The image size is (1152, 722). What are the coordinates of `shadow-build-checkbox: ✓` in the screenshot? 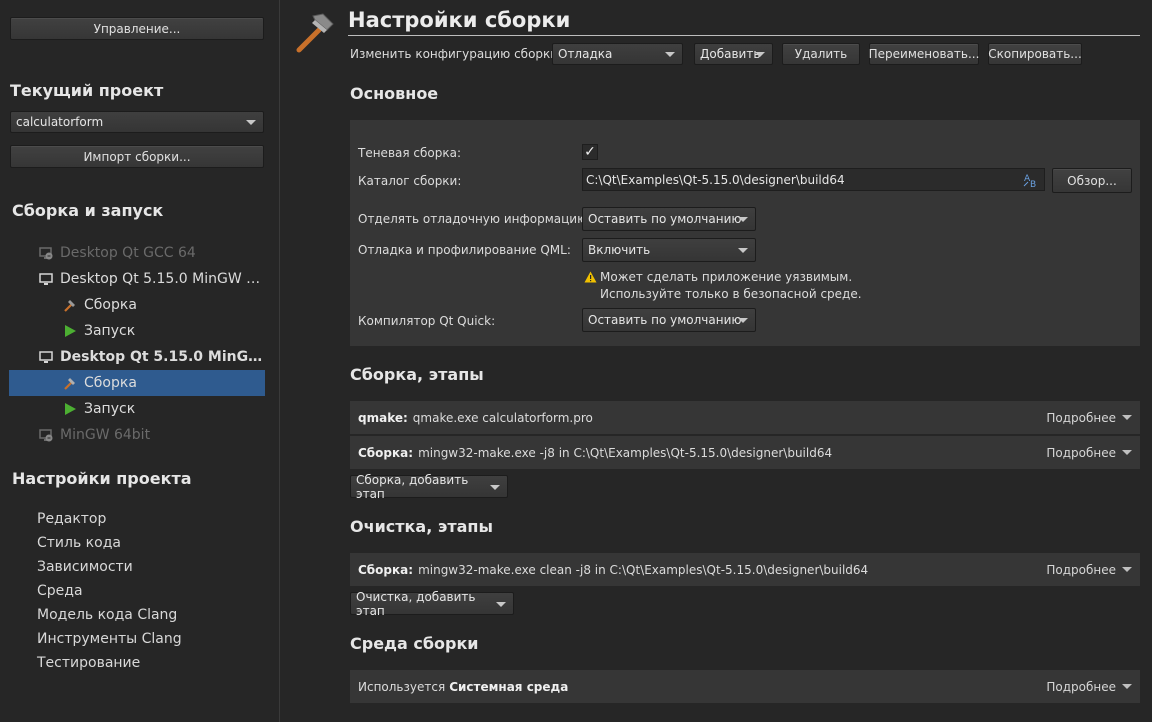 It's located at (590, 152).